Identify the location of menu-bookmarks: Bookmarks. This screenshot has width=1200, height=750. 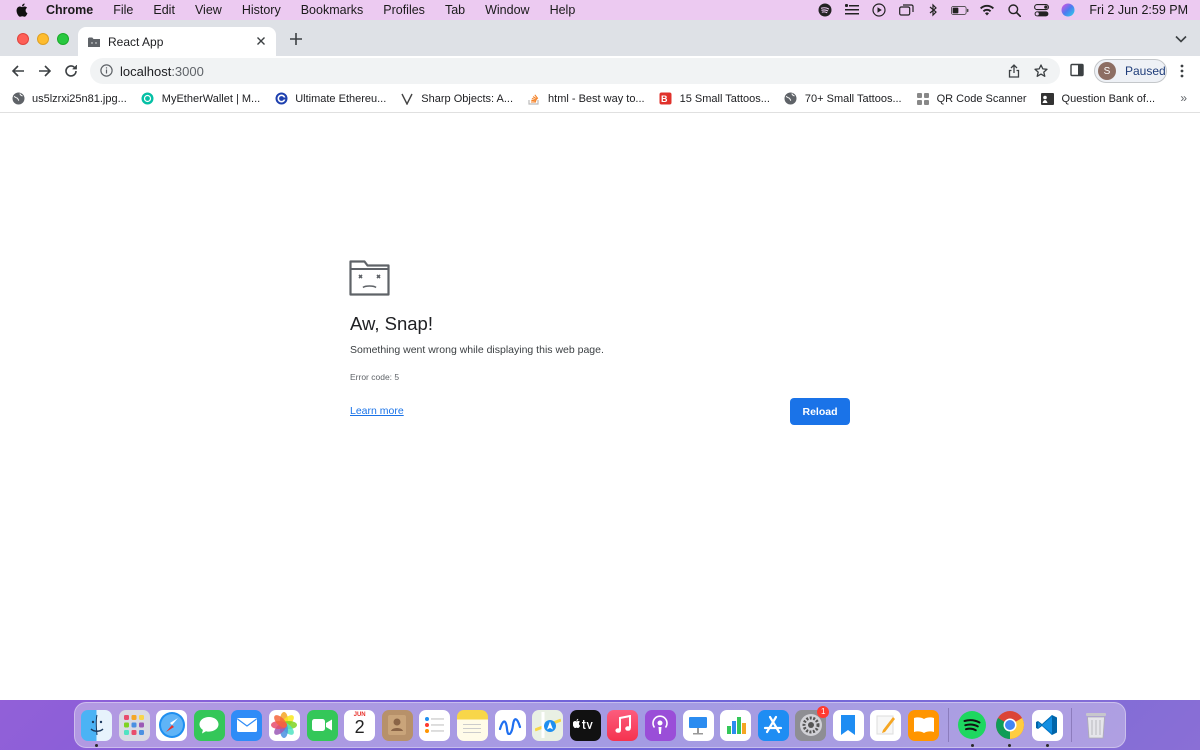
(332, 10).